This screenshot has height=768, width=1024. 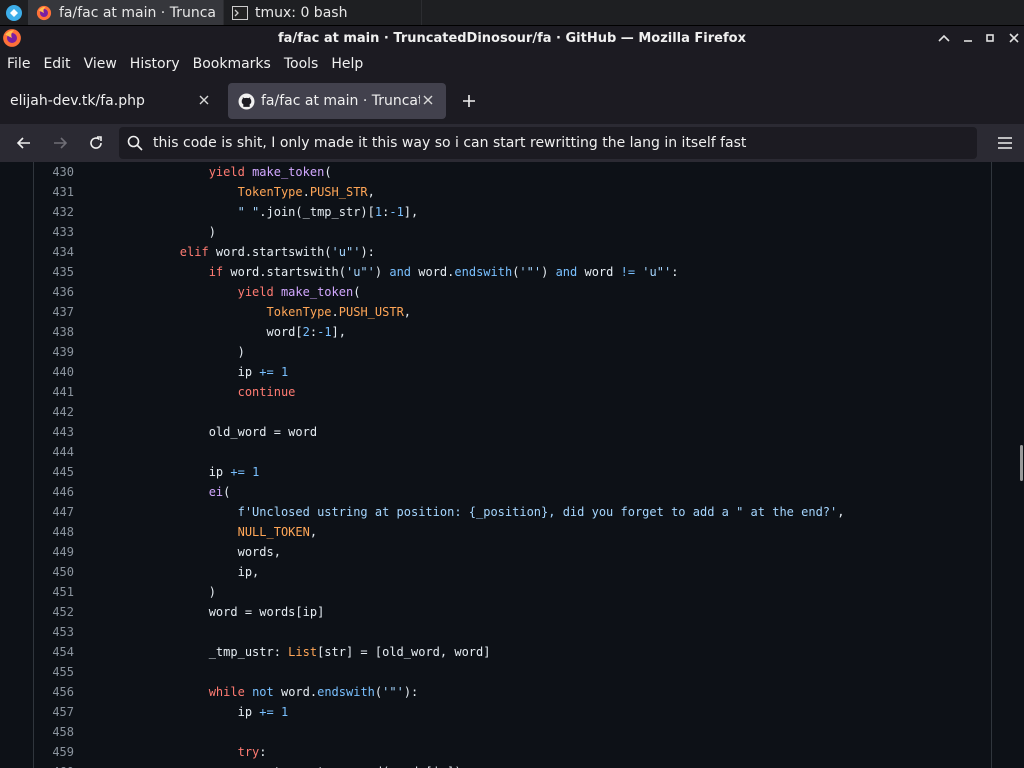 I want to click on line-number: 440, so click(x=54, y=372).